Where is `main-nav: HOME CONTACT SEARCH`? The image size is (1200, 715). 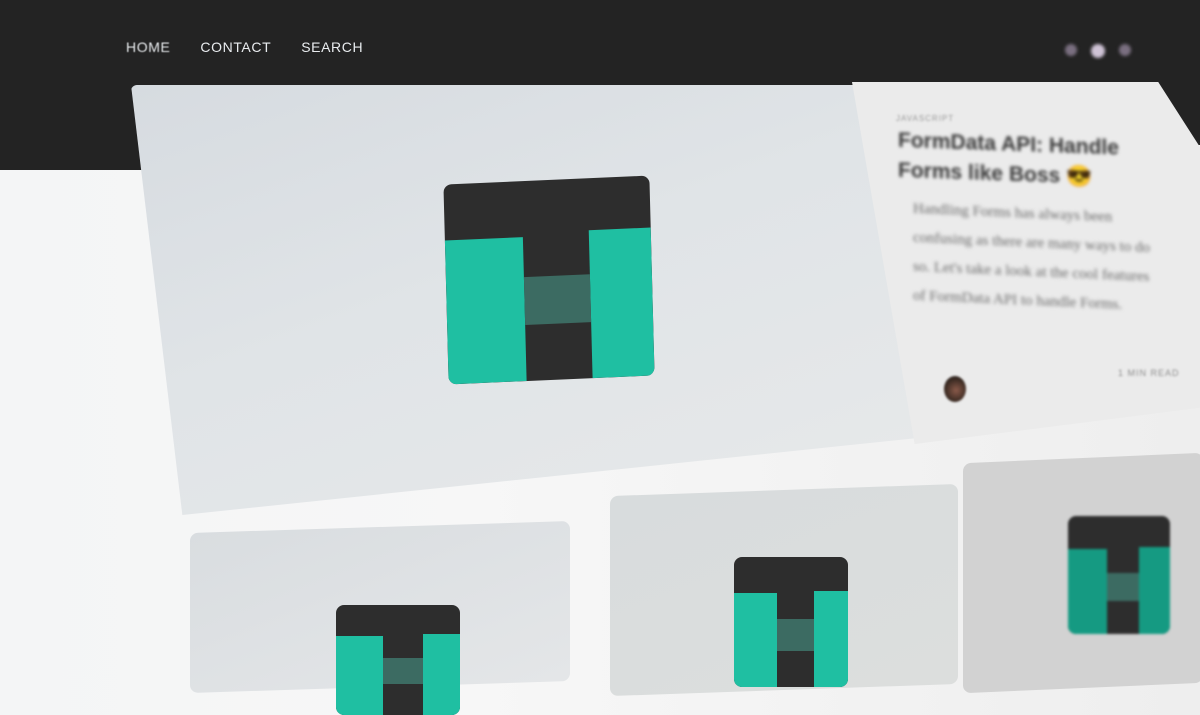 main-nav: HOME CONTACT SEARCH is located at coordinates (244, 47).